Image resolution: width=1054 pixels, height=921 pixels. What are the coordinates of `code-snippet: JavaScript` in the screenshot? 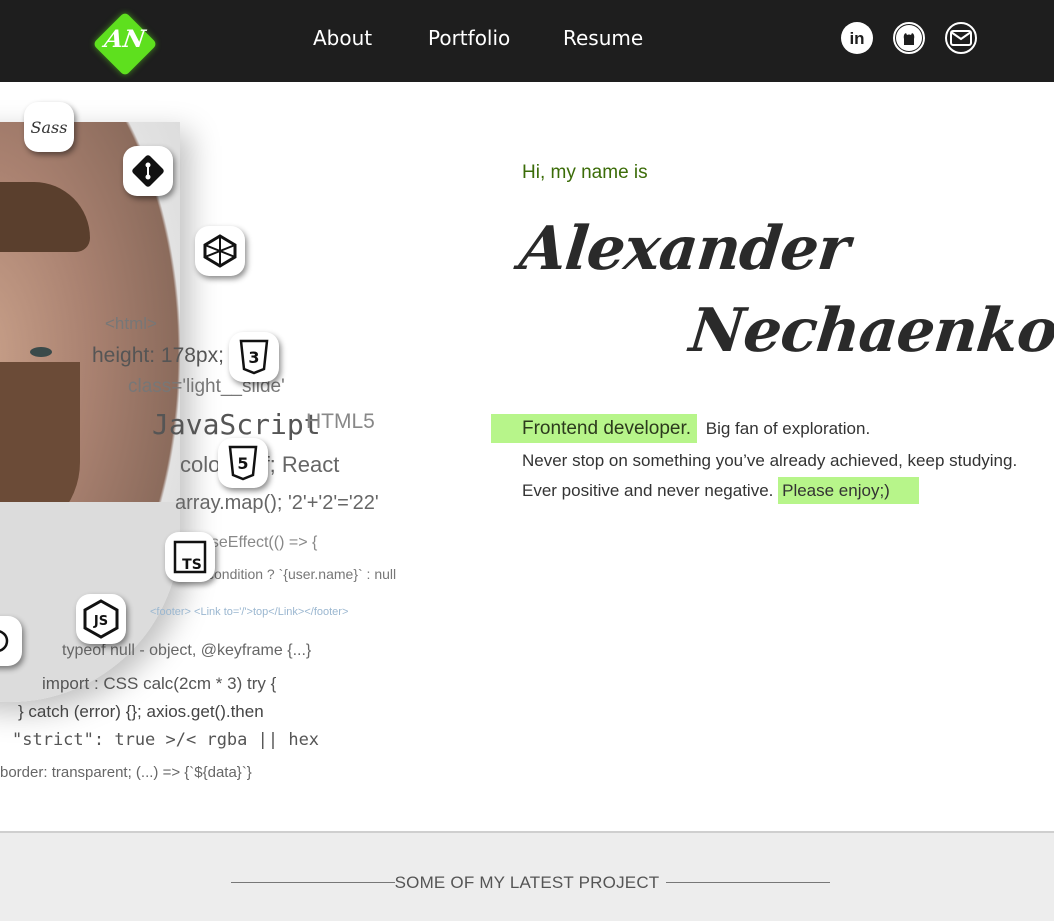 It's located at (236, 424).